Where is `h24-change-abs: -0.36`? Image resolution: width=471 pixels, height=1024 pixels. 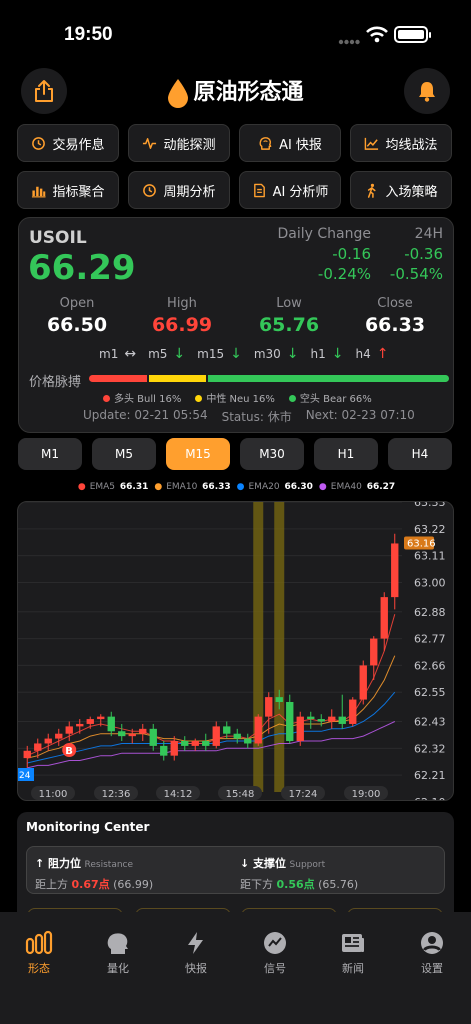
h24-change-abs: -0.36 is located at coordinates (423, 254).